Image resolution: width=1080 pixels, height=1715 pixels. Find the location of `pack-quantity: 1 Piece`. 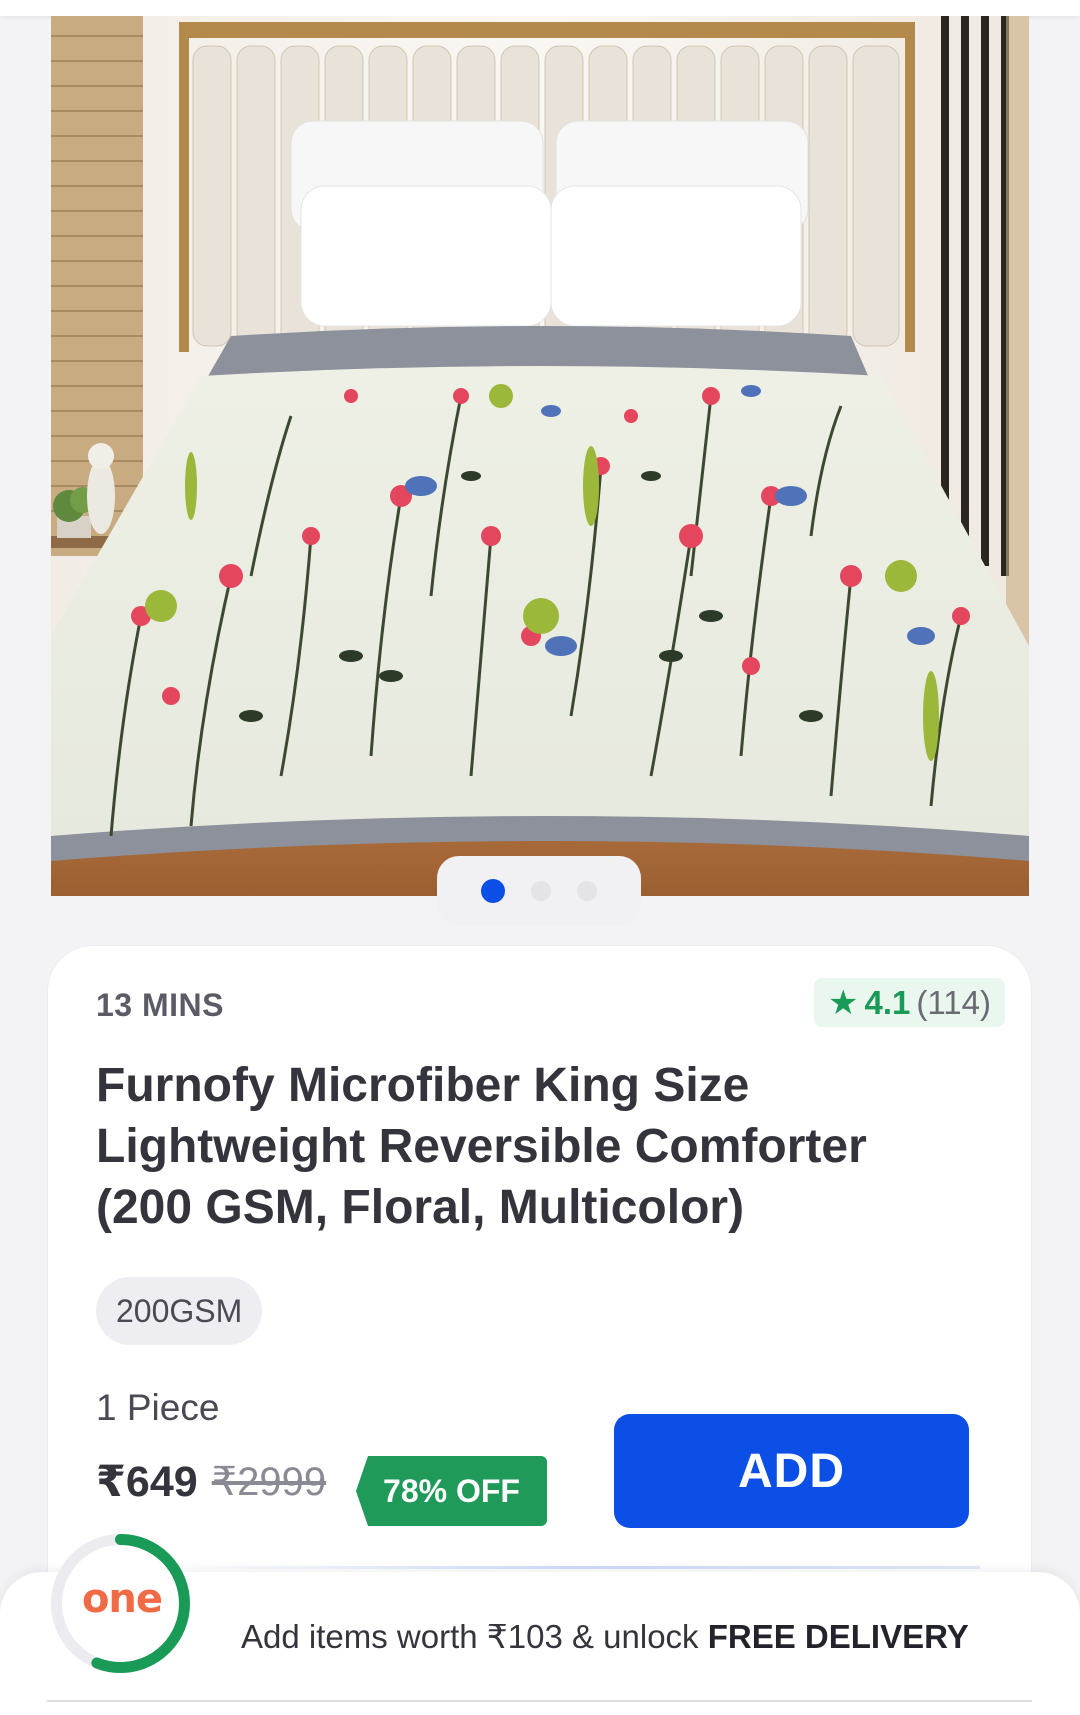

pack-quantity: 1 Piece is located at coordinates (158, 1407).